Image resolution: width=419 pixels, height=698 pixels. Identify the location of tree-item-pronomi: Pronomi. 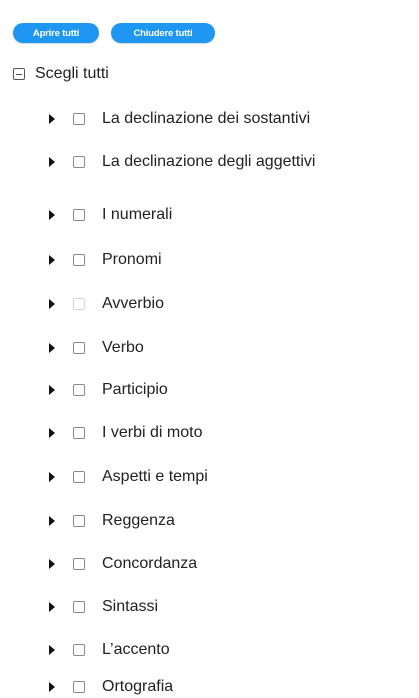
(105, 260).